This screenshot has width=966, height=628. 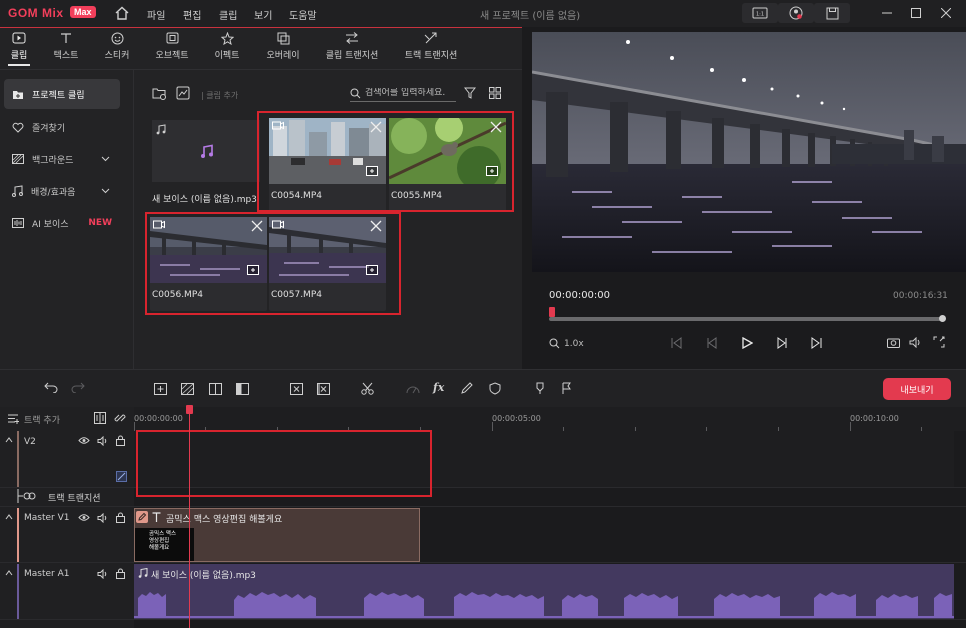 I want to click on add-track-icon, so click(x=13, y=418).